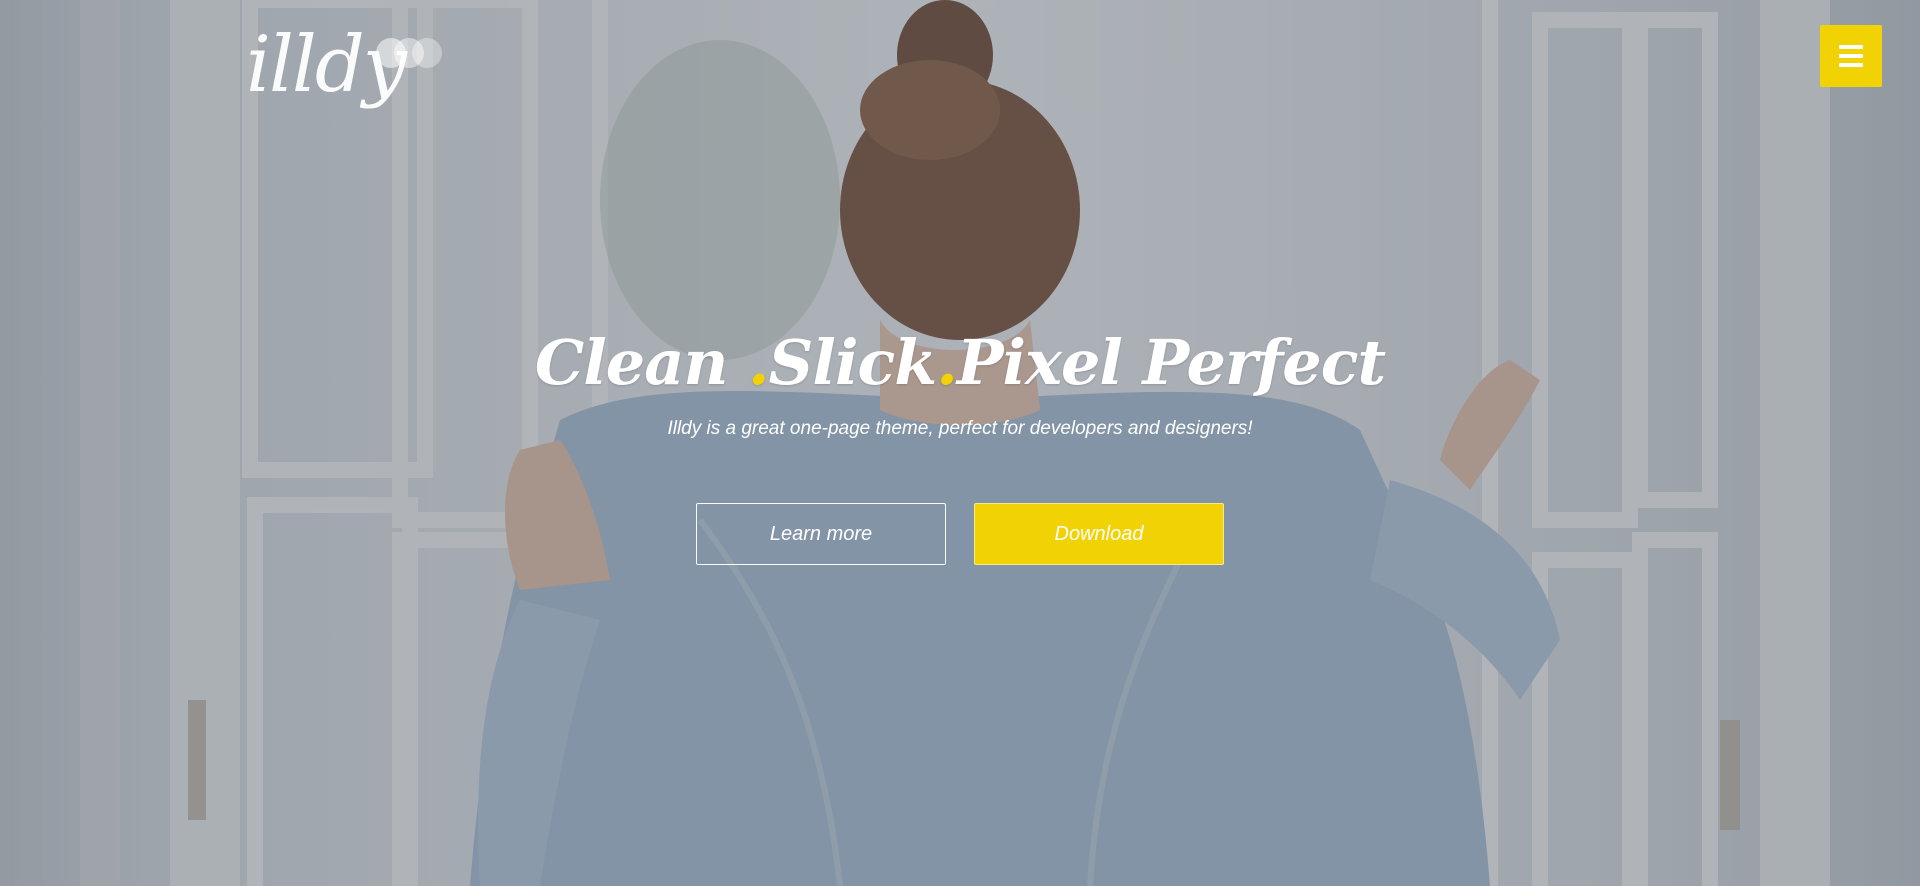 The height and width of the screenshot is (886, 1920). I want to click on logo-text: illdy, so click(326, 65).